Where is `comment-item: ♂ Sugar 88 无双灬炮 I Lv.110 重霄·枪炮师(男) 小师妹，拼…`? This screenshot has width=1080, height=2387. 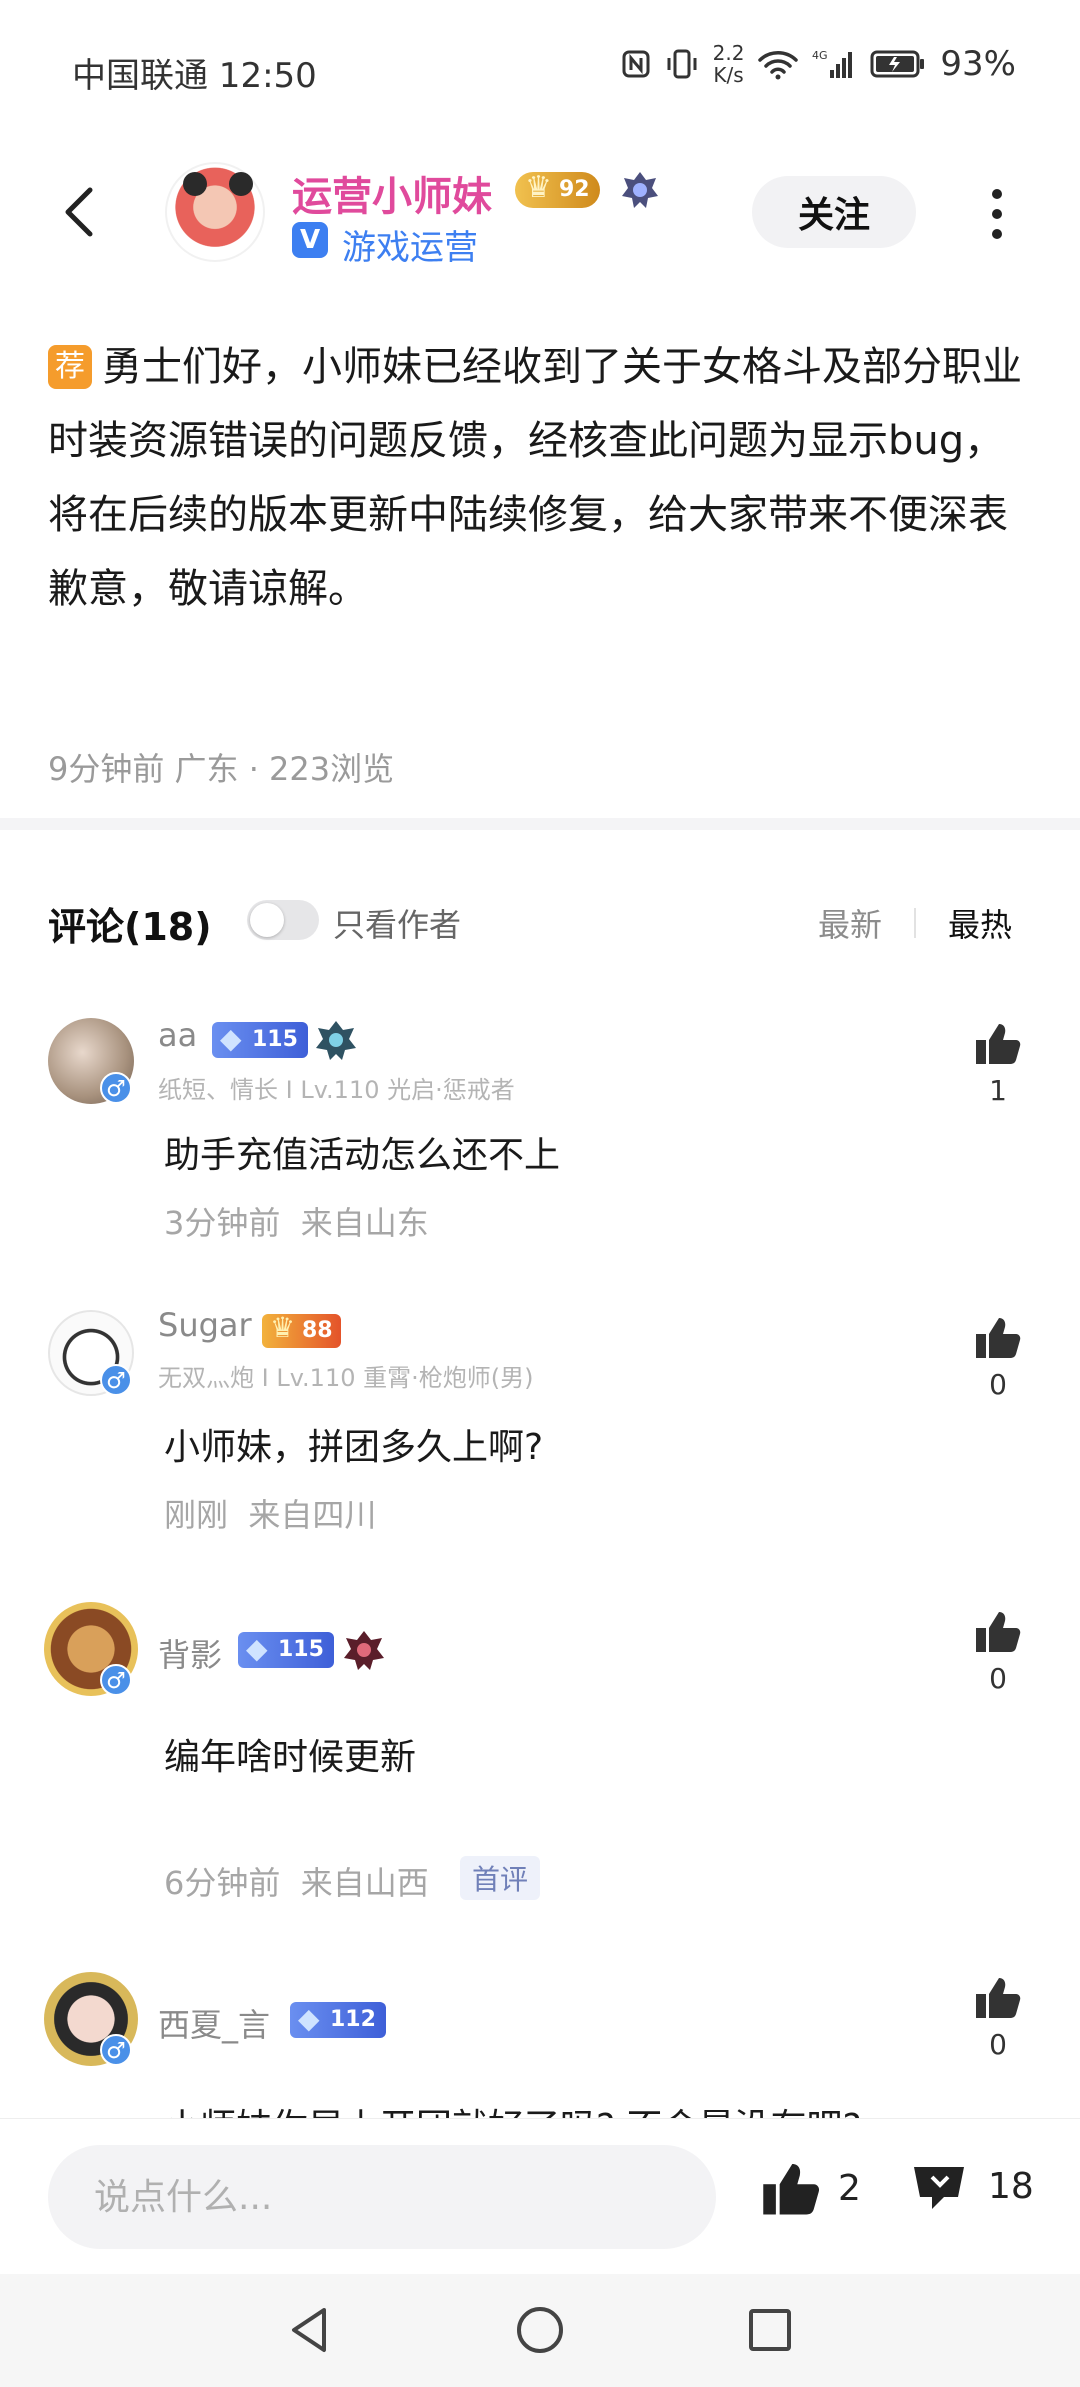
comment-item: ♂ Sugar 88 无双灬炮 I Lv.110 重霄·枪炮师(男) 小师妹，拼… is located at coordinates (540, 1418).